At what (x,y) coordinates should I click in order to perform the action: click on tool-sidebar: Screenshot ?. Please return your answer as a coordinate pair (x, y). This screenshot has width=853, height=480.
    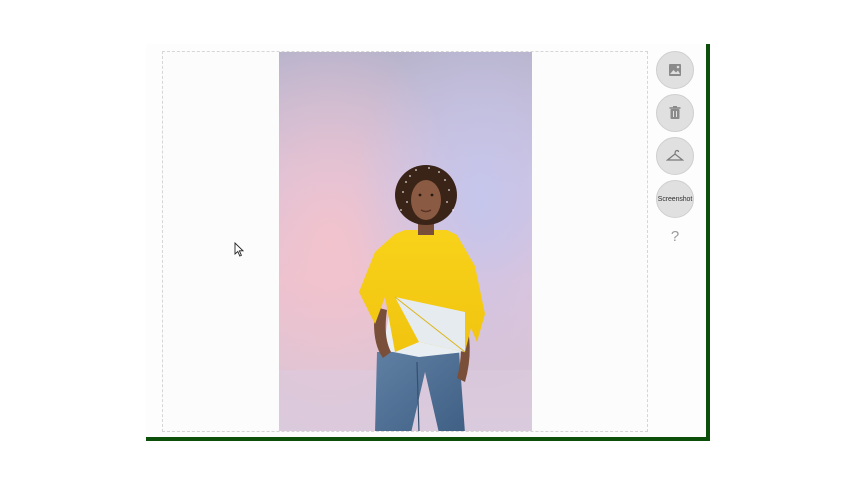
    Looking at the image, I should click on (676, 148).